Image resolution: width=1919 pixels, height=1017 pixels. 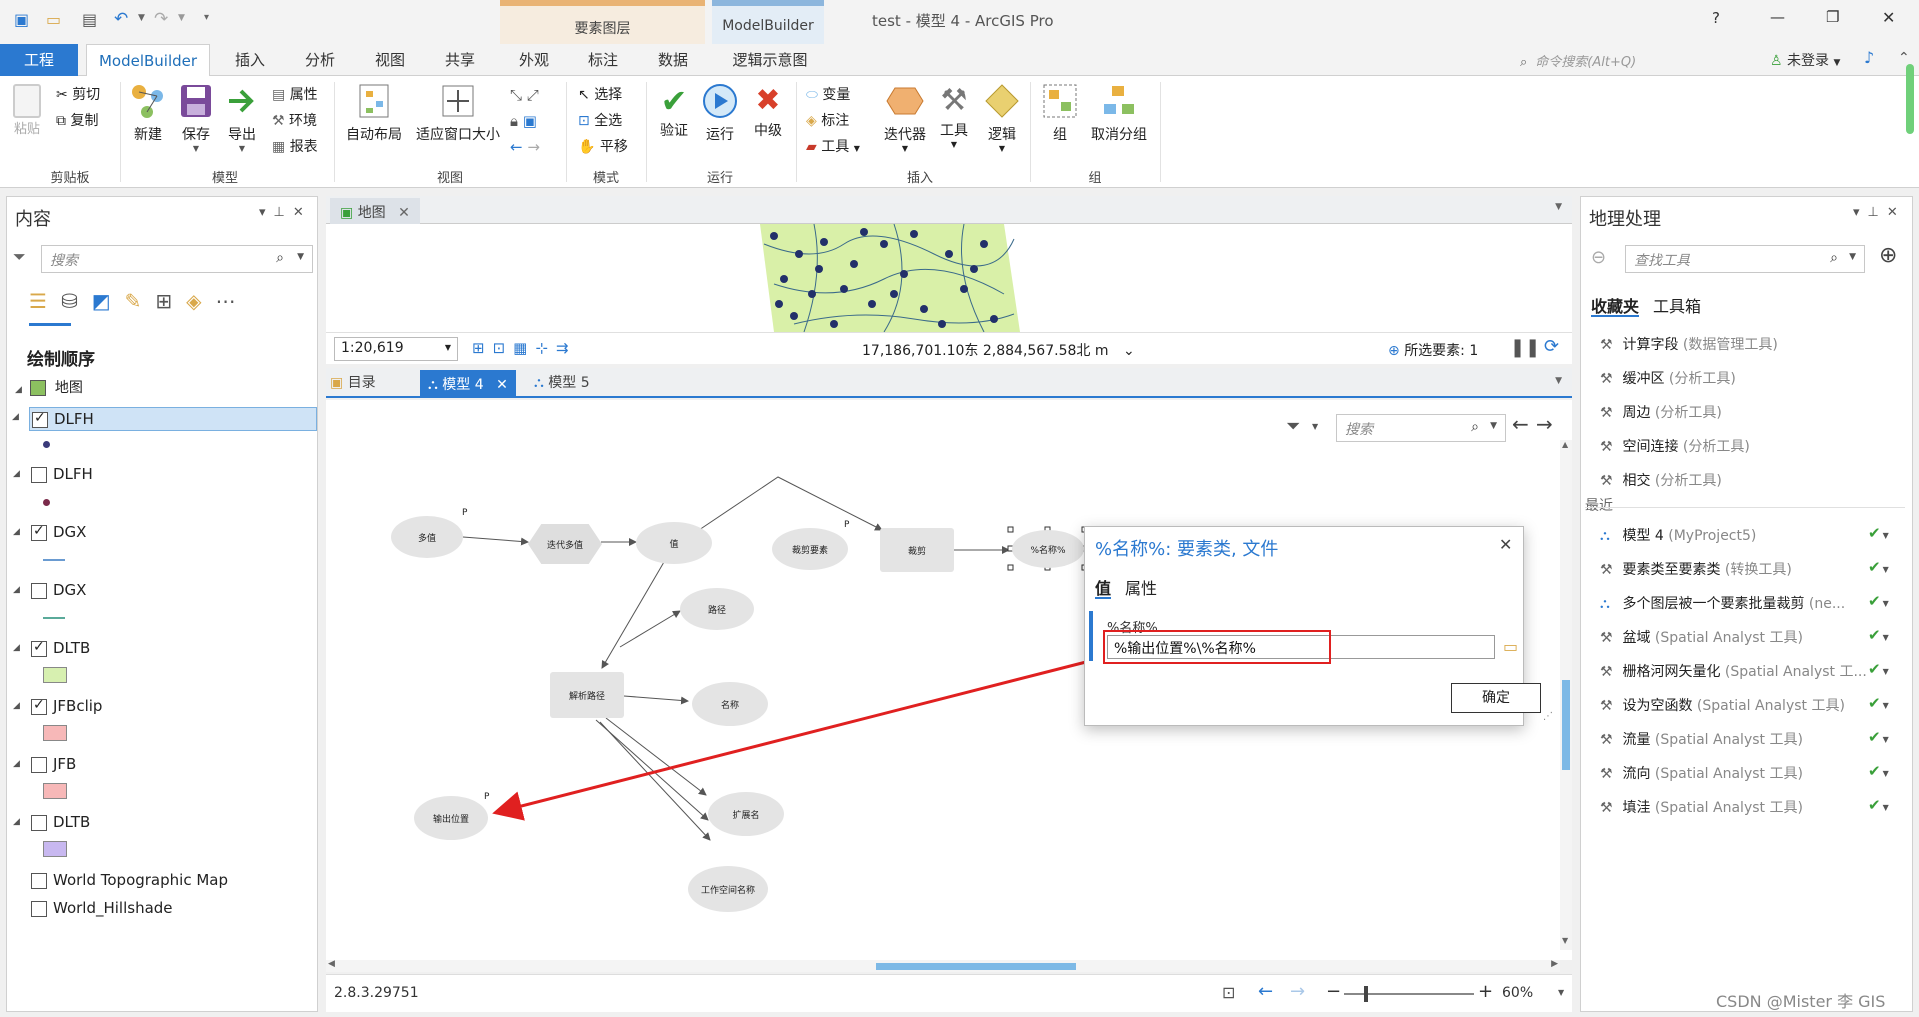 What do you see at coordinates (1869, 57) in the screenshot?
I see `notification-bell-icon: ♪` at bounding box center [1869, 57].